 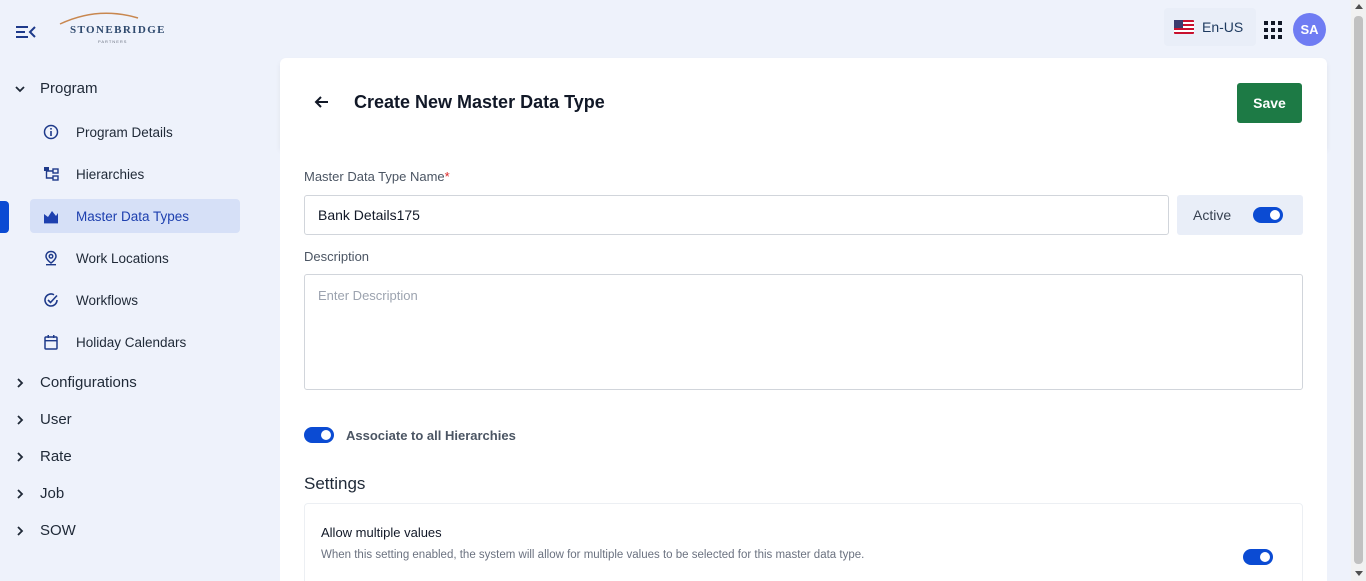 I want to click on save-button: Save, so click(x=1269, y=103).